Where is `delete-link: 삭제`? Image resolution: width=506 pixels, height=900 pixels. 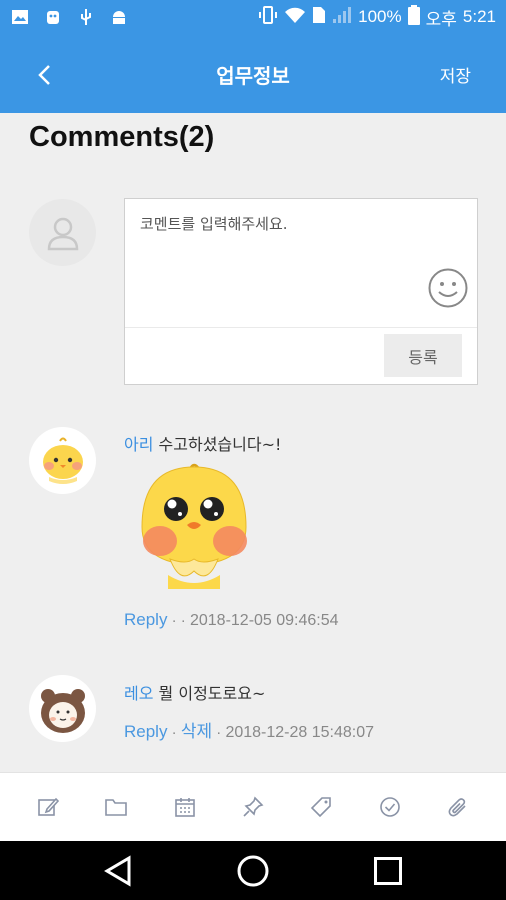 delete-link: 삭제 is located at coordinates (196, 731).